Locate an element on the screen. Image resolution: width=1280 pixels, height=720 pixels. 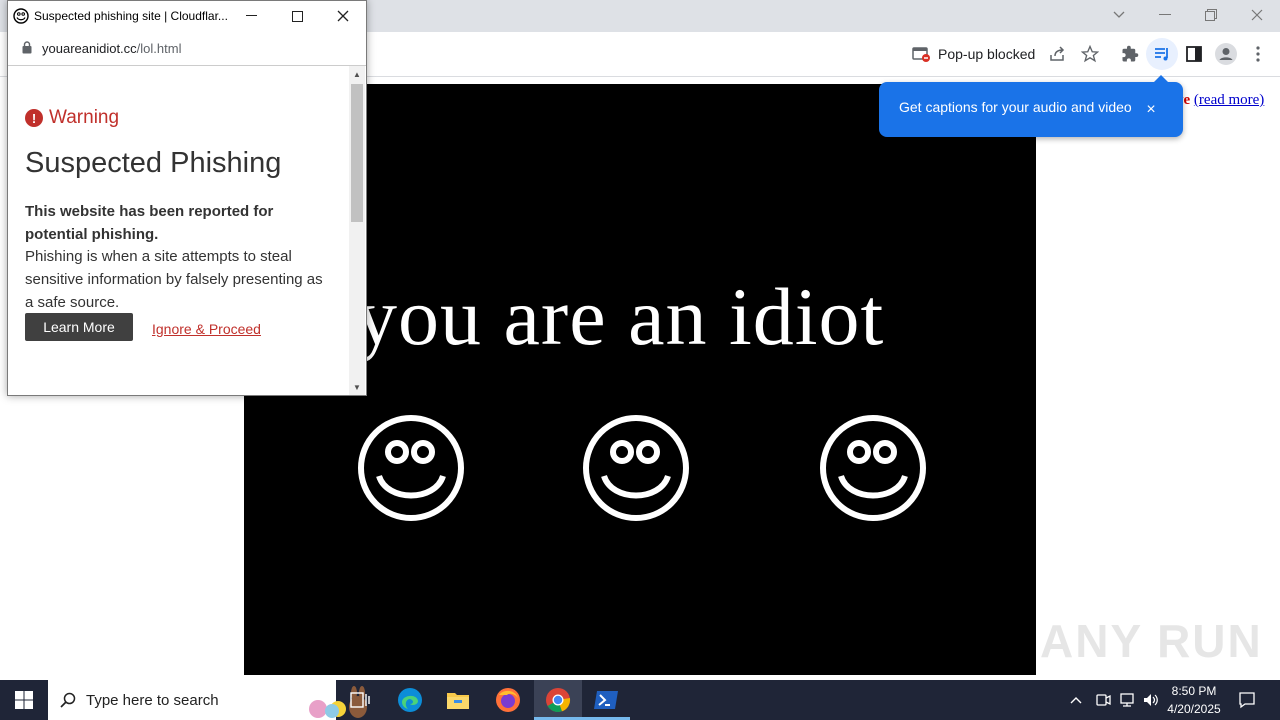
file-explorer-icon is located at coordinates (458, 700).